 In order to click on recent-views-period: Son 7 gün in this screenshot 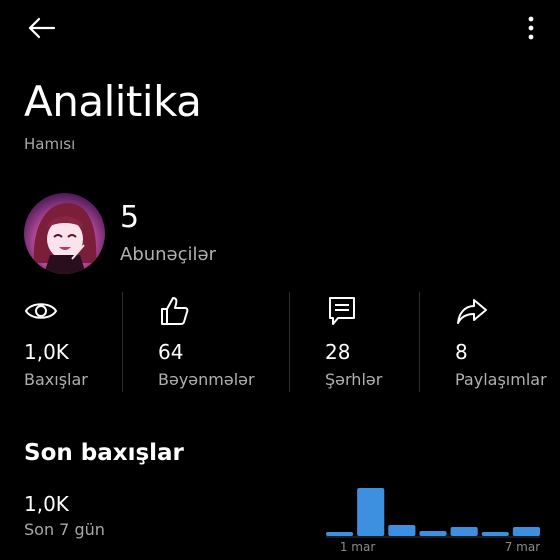, I will do `click(64, 529)`.